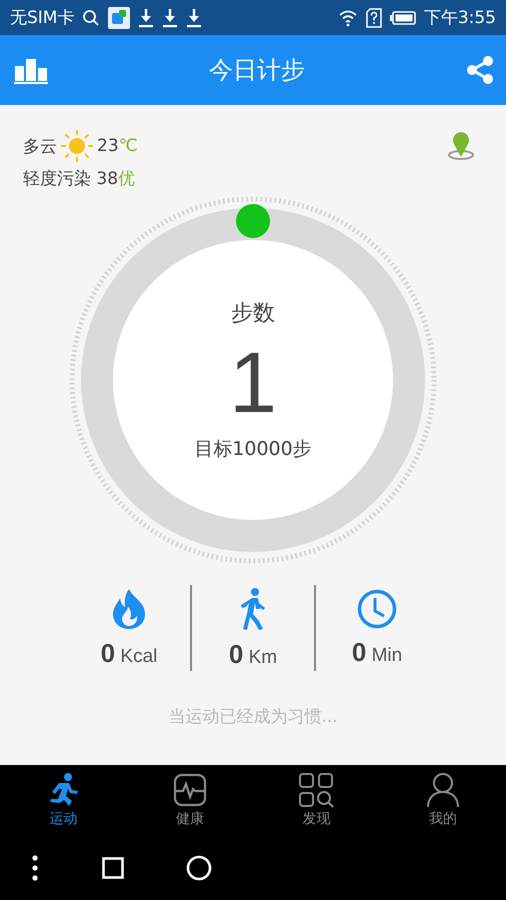  I want to click on sun-icon, so click(77, 146).